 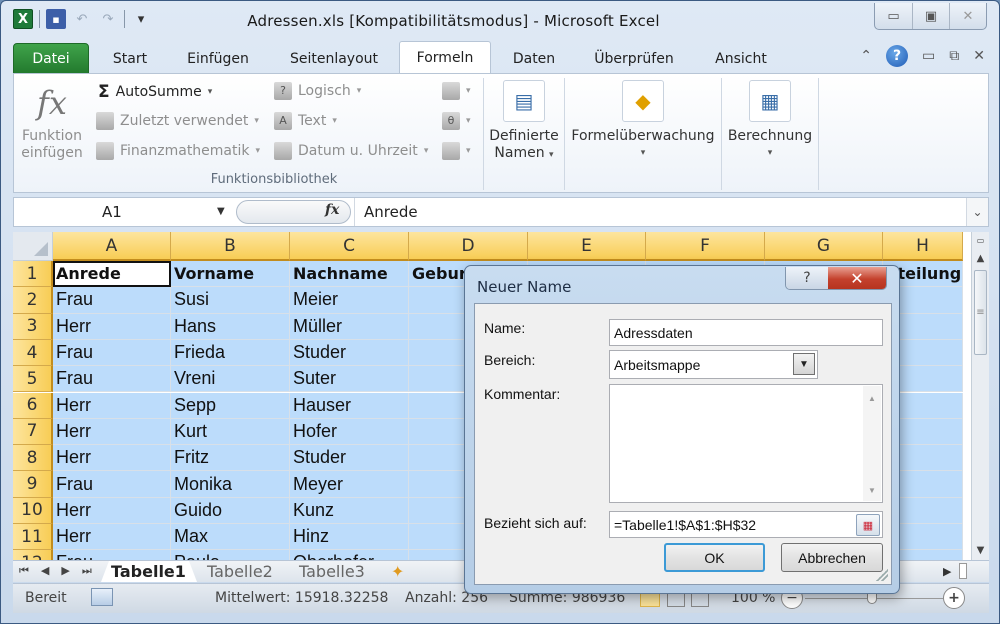 What do you see at coordinates (456, 91) in the screenshot?
I see `lookup-button: ▾` at bounding box center [456, 91].